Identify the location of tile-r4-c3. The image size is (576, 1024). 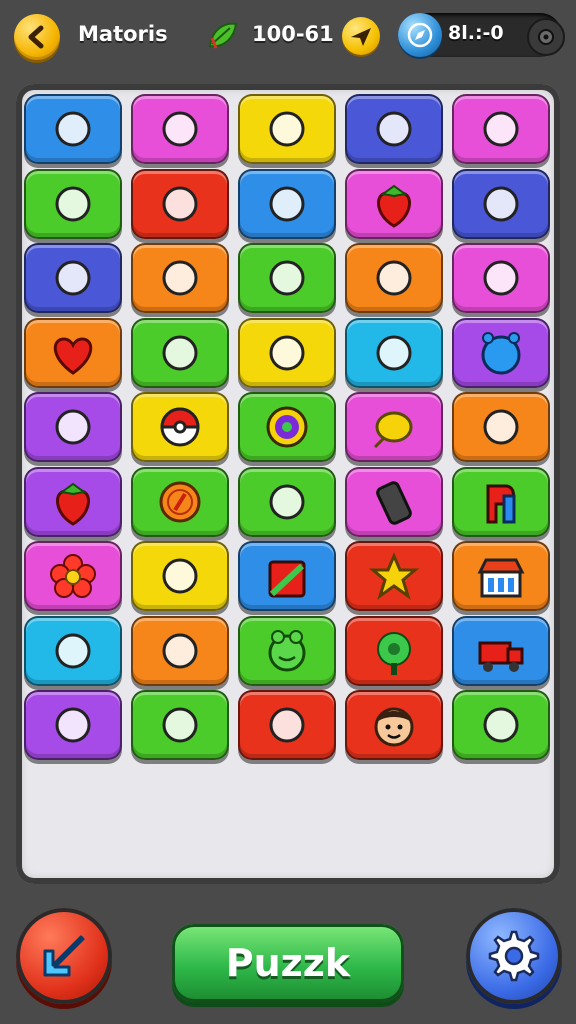
(287, 352).